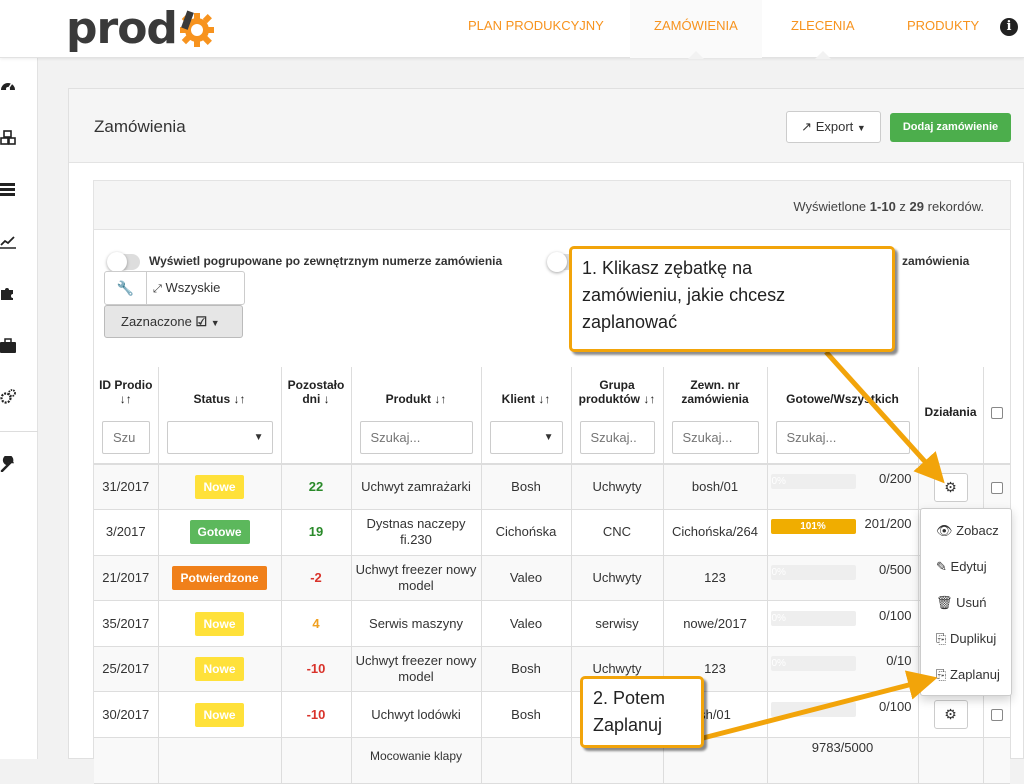 This screenshot has height=784, width=1024. What do you see at coordinates (316, 532) in the screenshot?
I see `cell-days: 19` at bounding box center [316, 532].